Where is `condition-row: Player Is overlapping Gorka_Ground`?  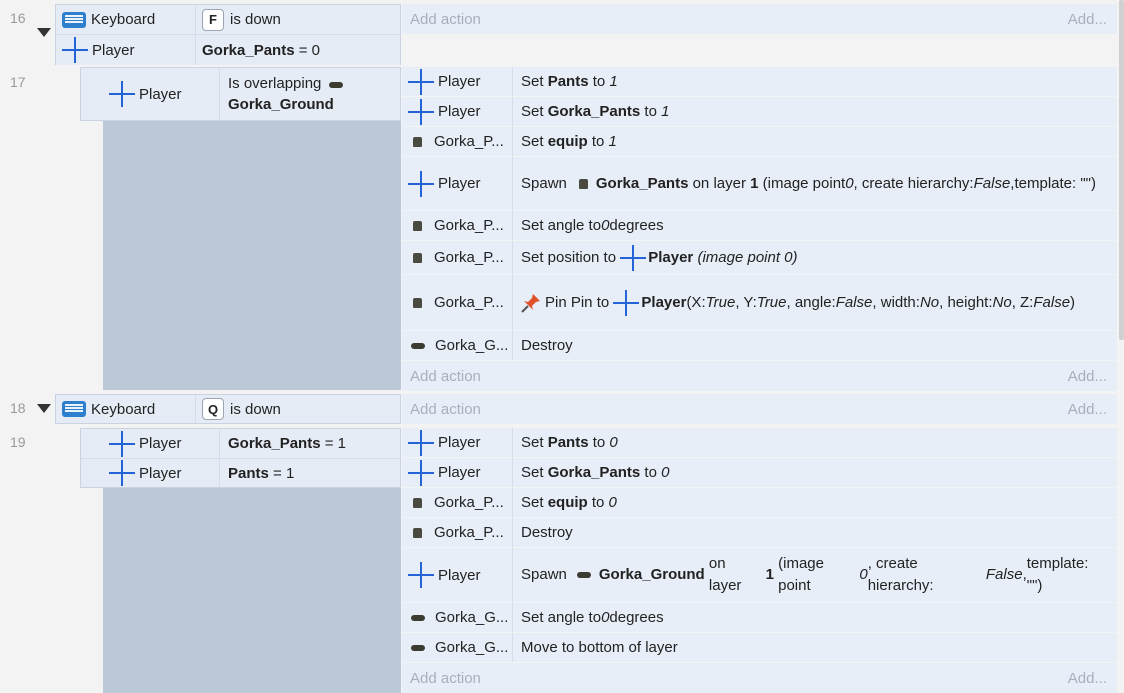
condition-row: Player Is overlapping Gorka_Ground is located at coordinates (240, 94).